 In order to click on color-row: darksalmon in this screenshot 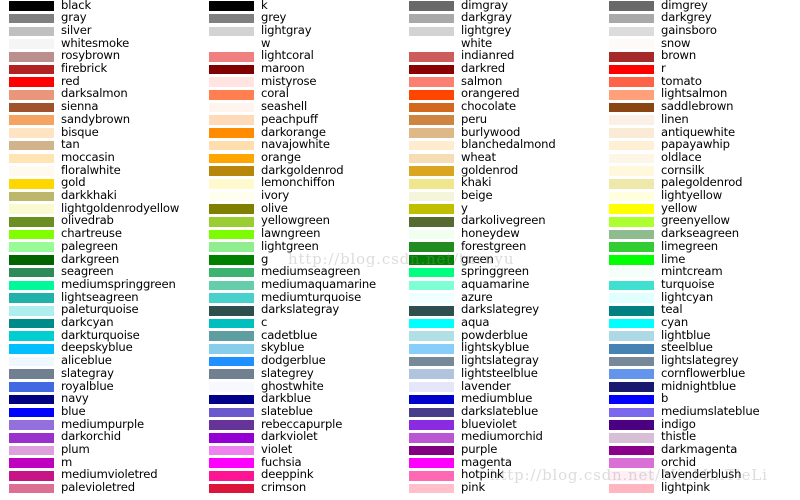, I will do `click(100, 94)`.